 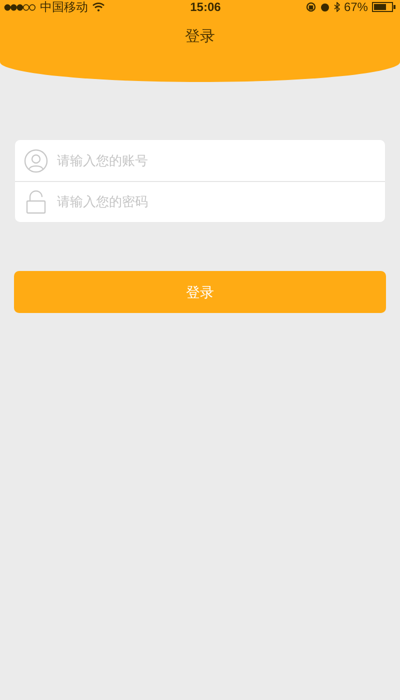 What do you see at coordinates (200, 292) in the screenshot?
I see `login-button: 登录` at bounding box center [200, 292].